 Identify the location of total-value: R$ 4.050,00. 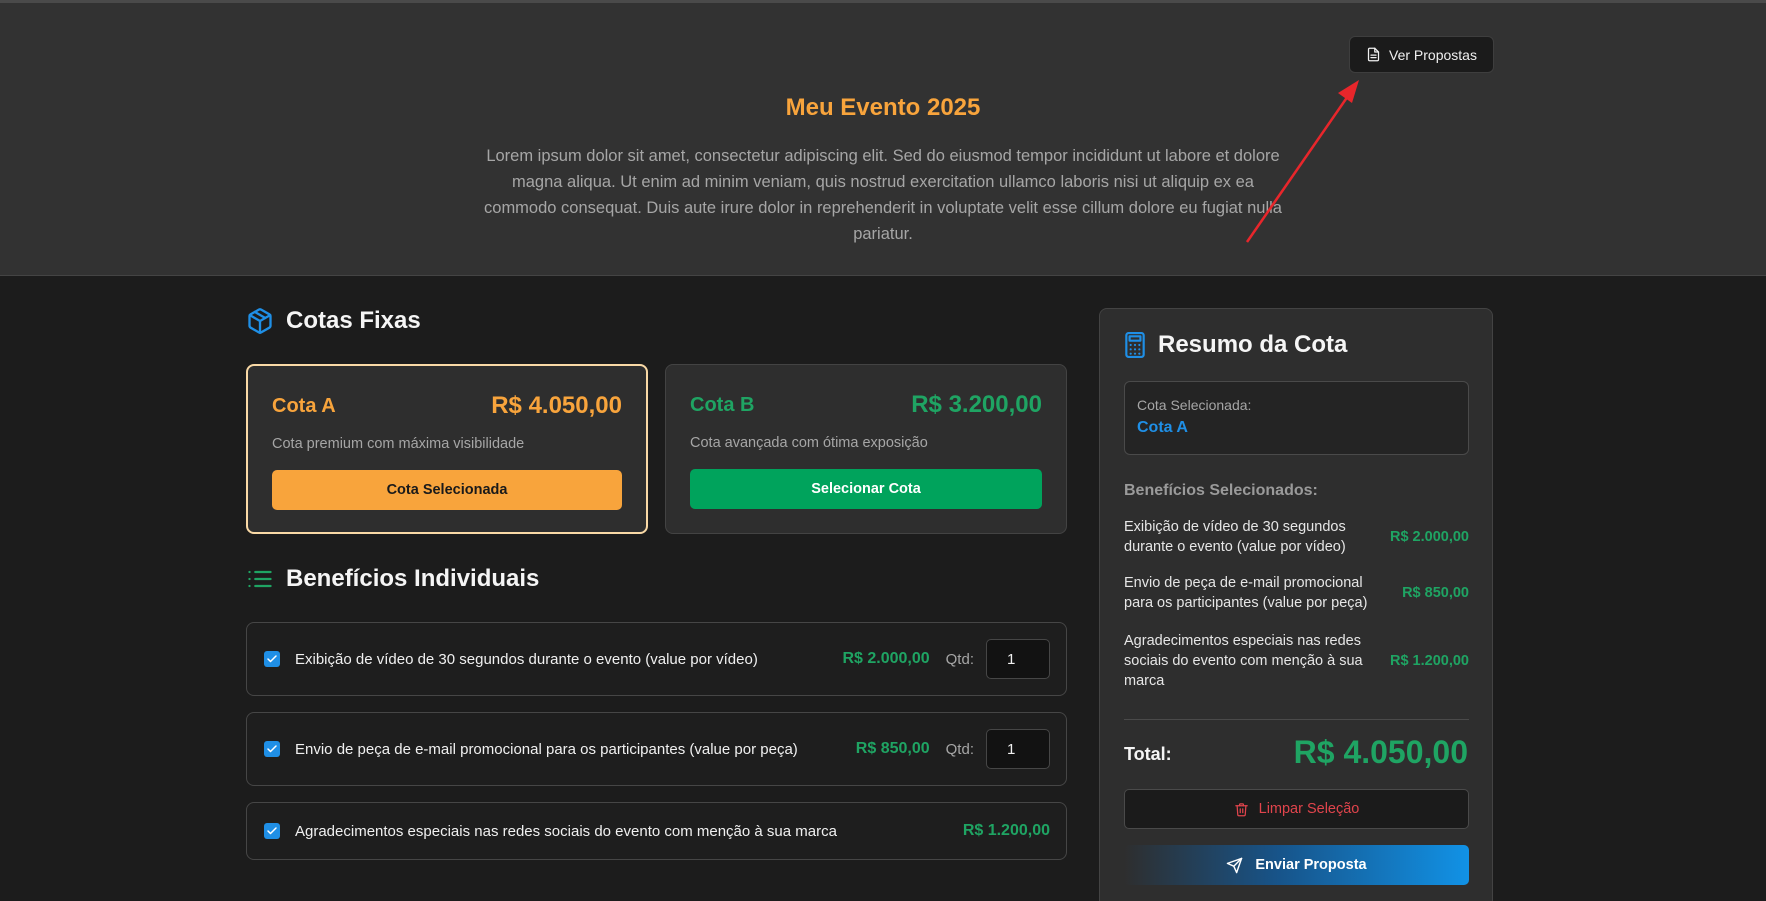
(1380, 752).